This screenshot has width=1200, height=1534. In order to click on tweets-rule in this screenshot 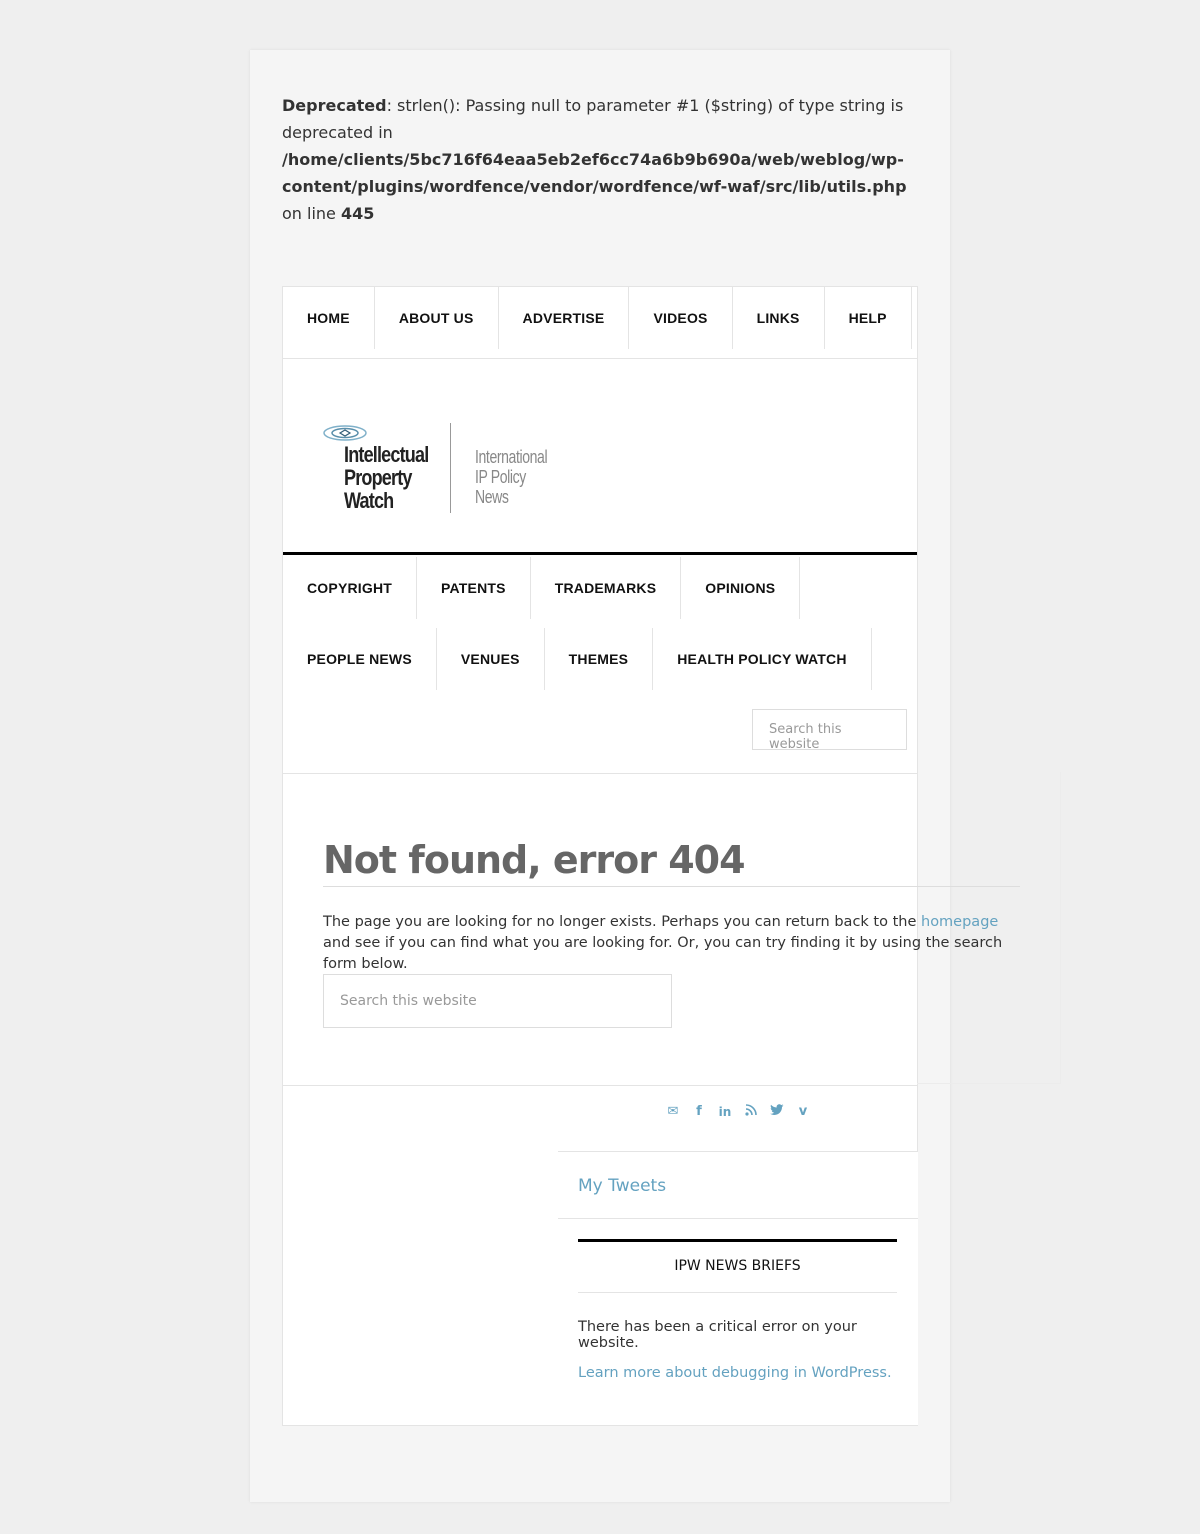, I will do `click(738, 1218)`.